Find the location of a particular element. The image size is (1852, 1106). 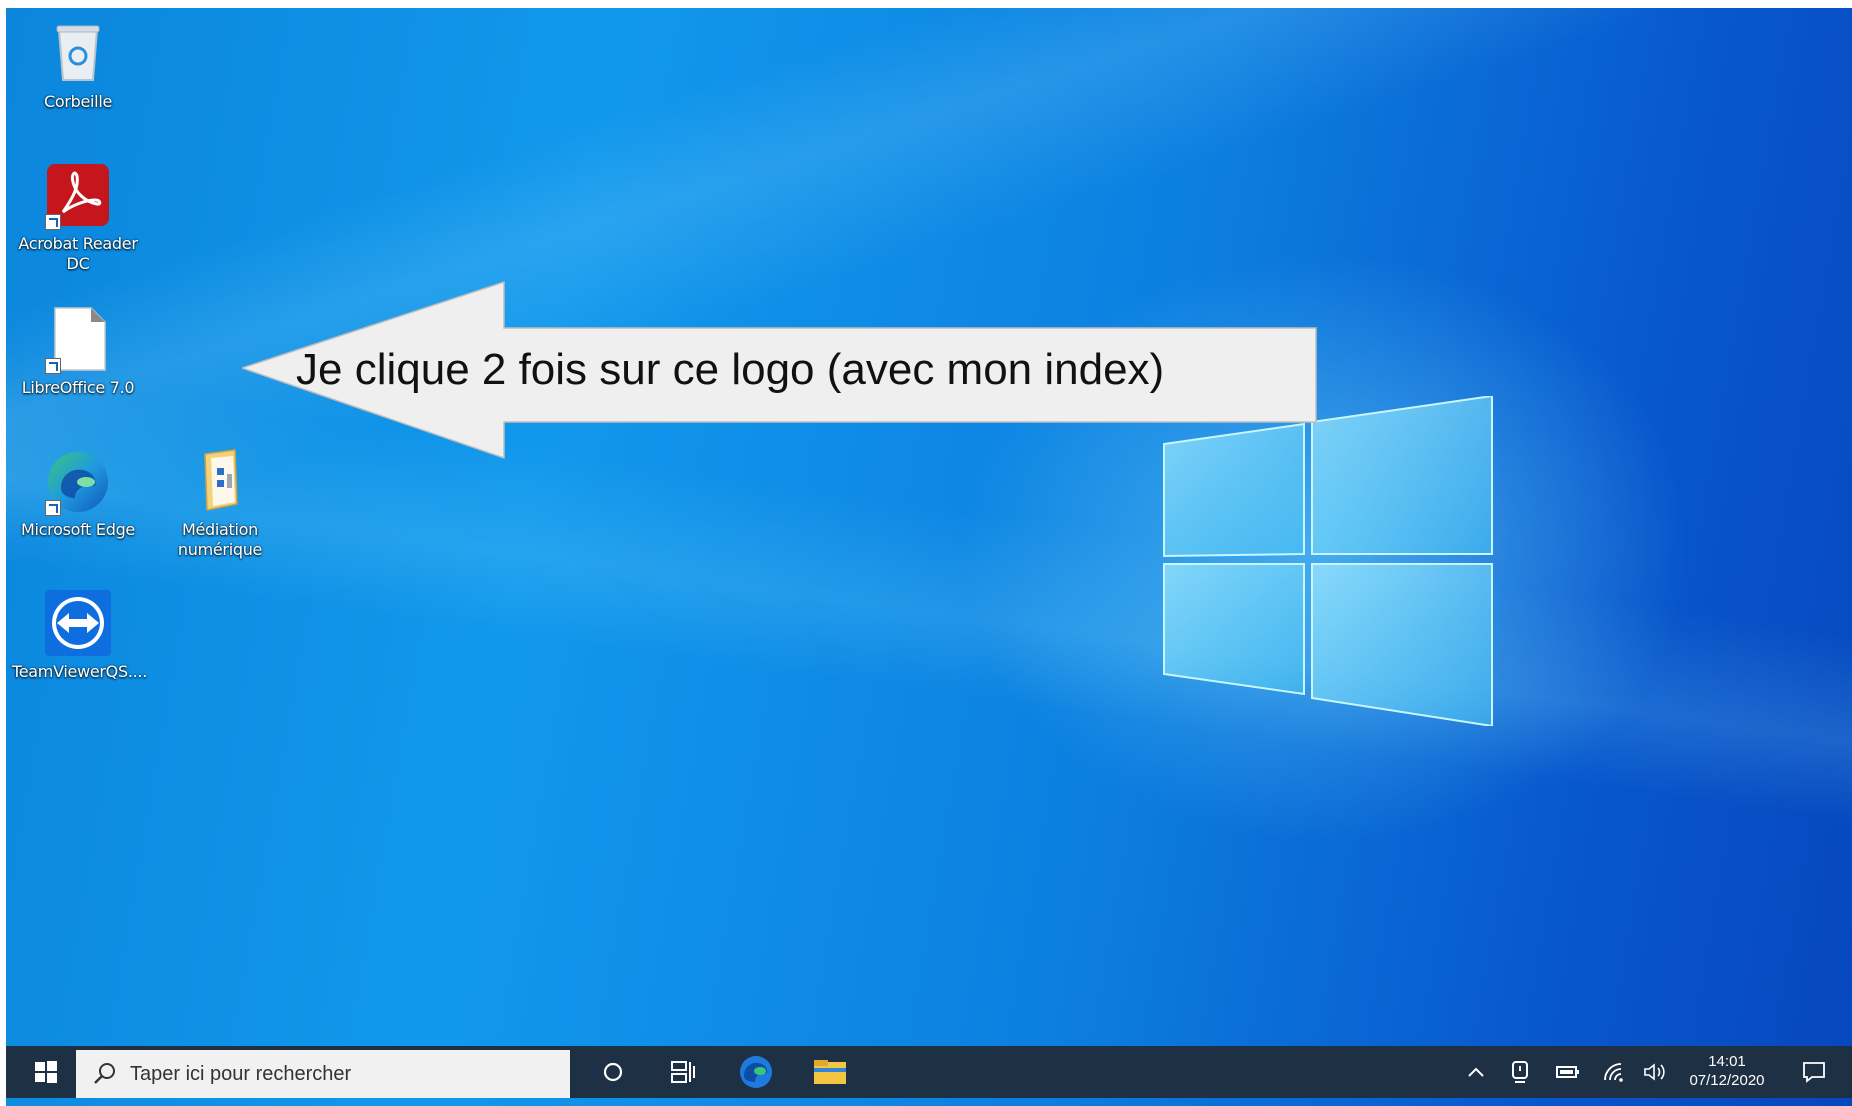

taskbar-edge-button is located at coordinates (756, 1072).